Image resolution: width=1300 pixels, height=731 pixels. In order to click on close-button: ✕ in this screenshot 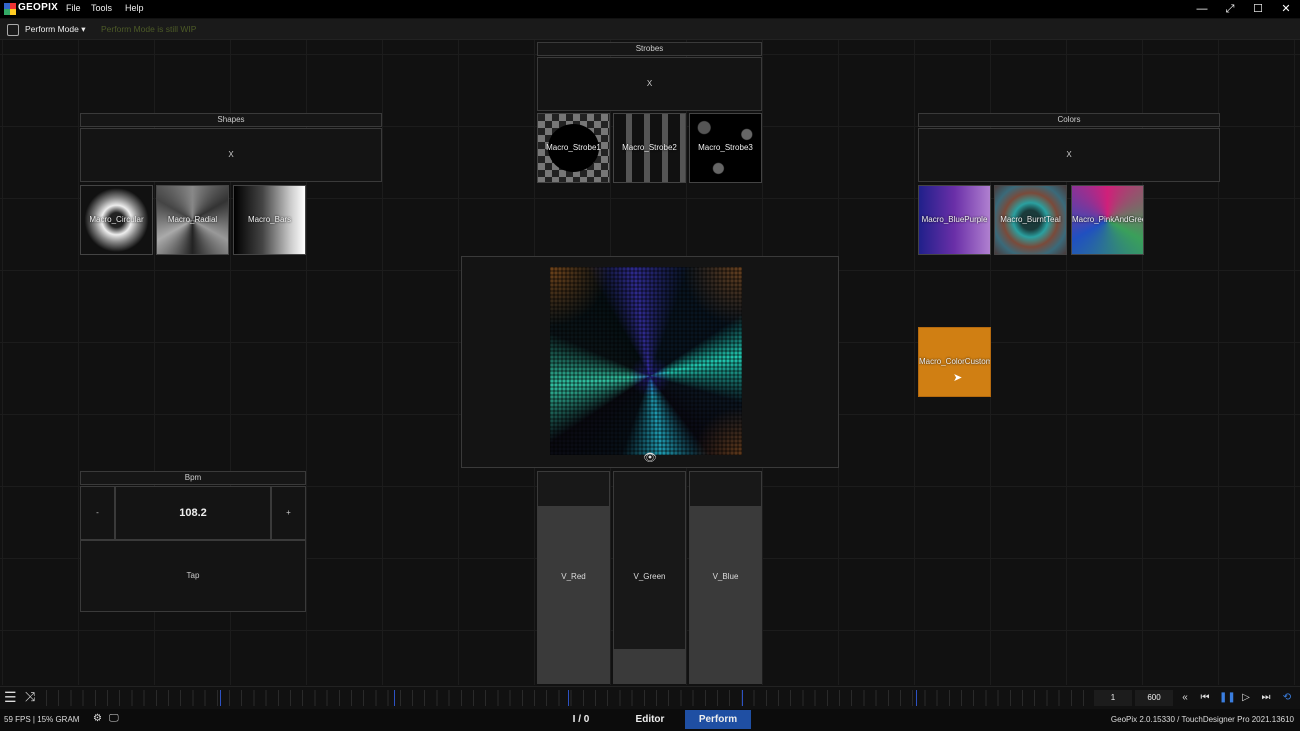, I will do `click(1286, 9)`.